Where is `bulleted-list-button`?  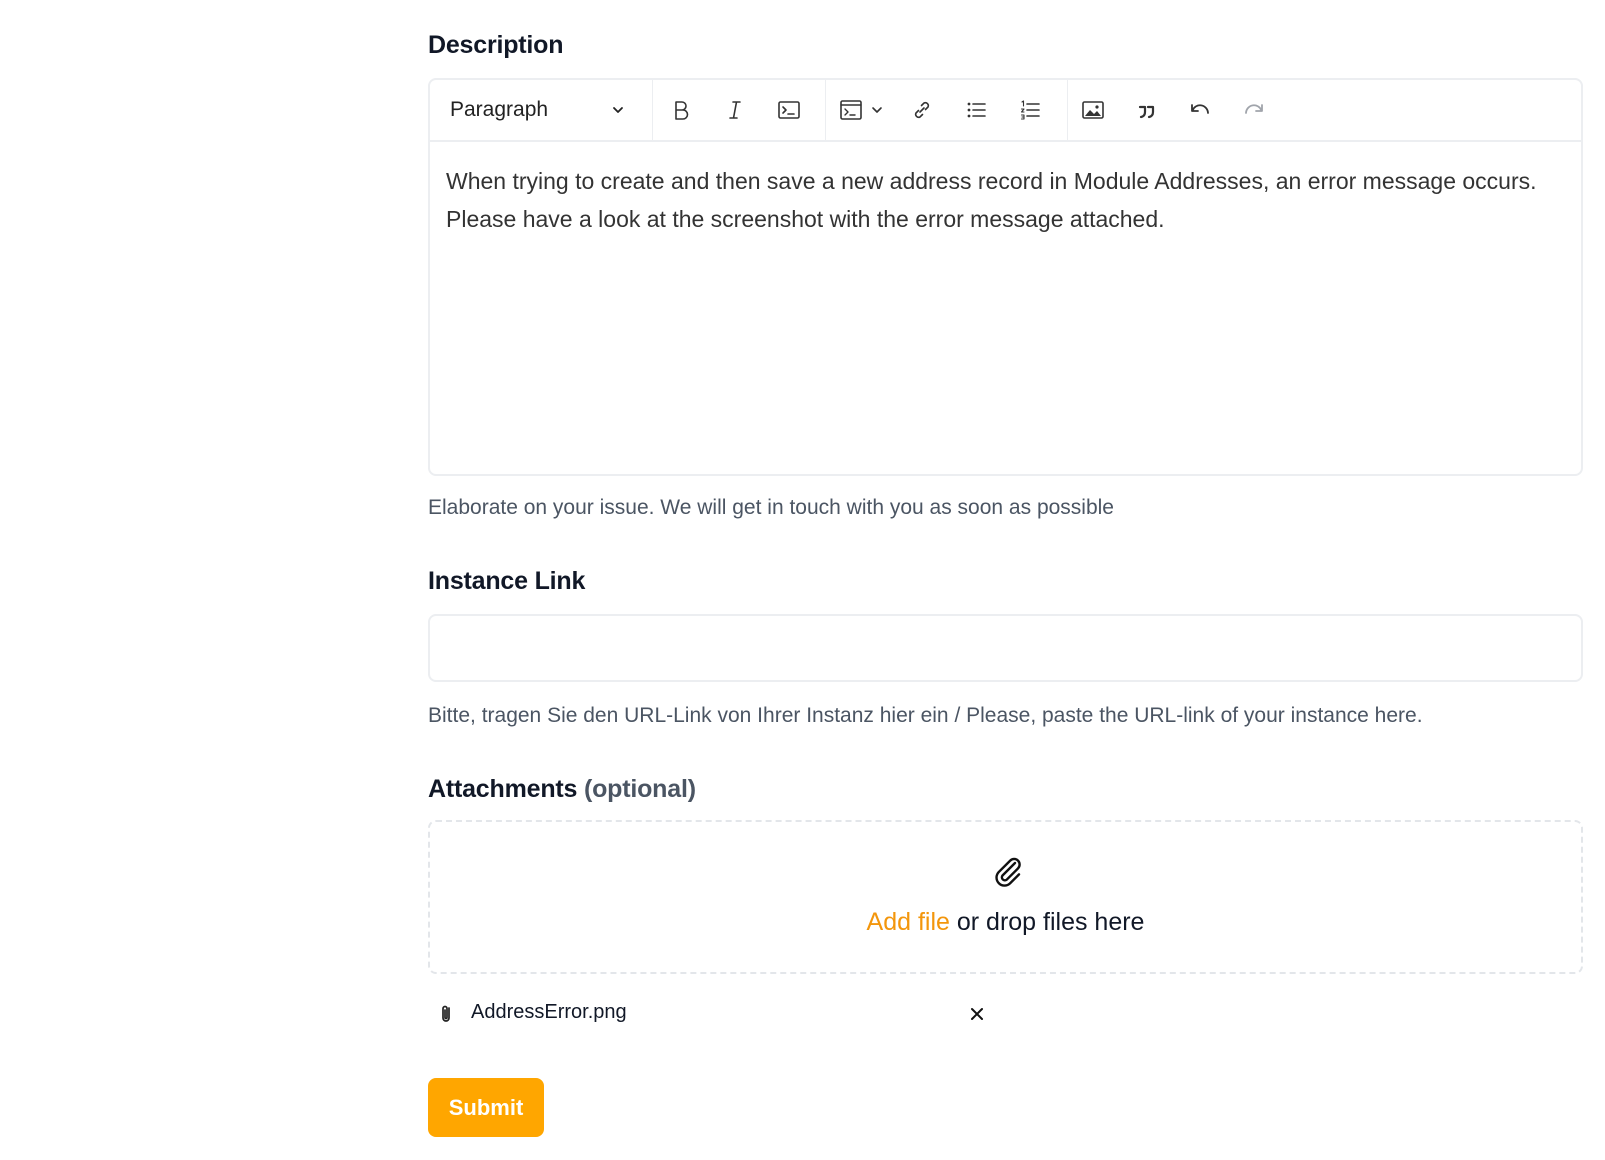
bulleted-list-button is located at coordinates (976, 110).